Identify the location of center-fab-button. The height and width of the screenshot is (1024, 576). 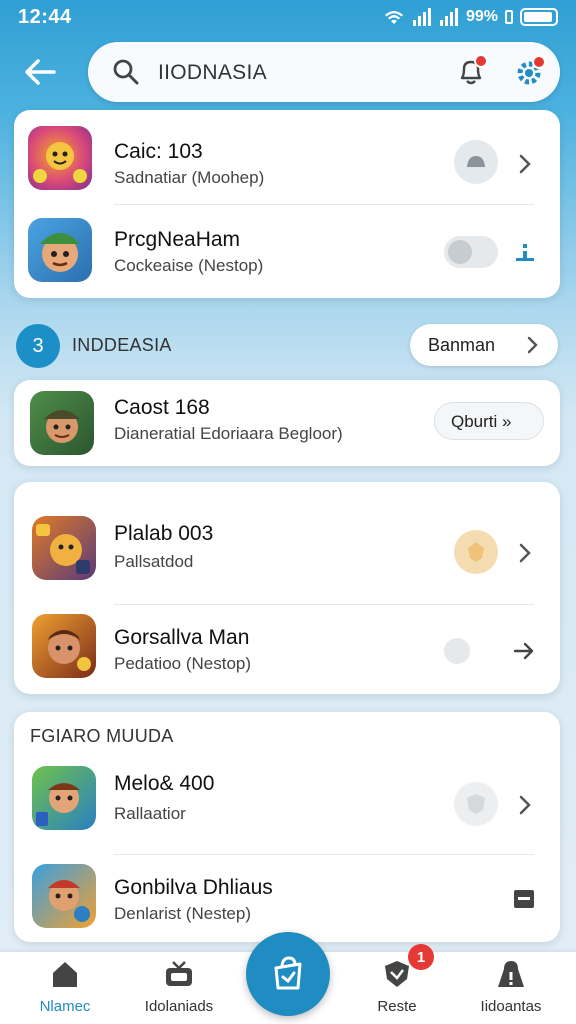
(288, 974).